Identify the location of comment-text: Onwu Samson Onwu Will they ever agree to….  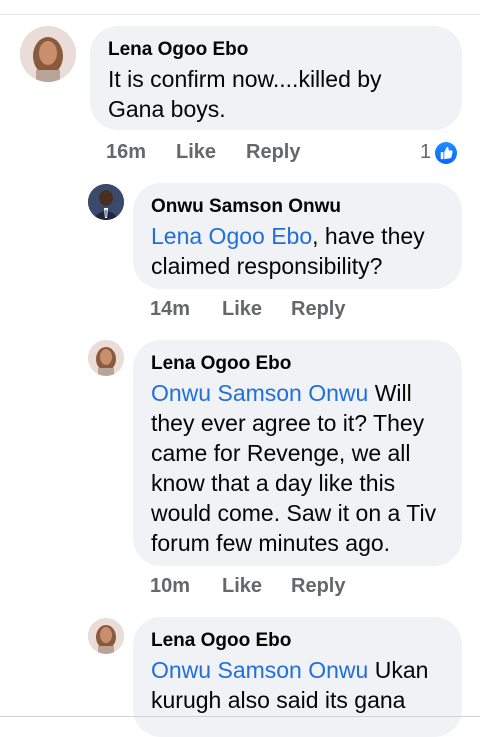
(297, 468).